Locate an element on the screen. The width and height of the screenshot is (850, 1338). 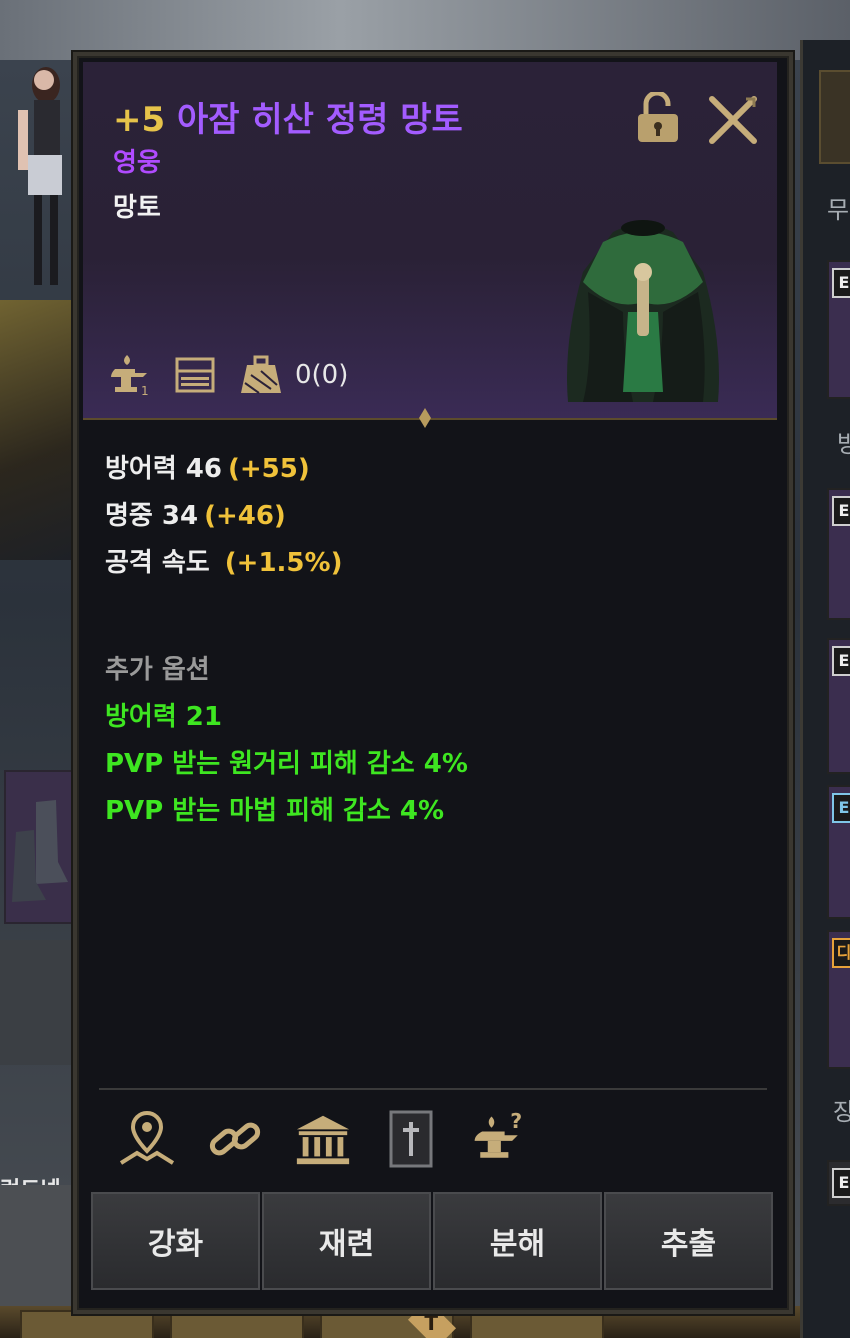
item-meta-row: 1 0(0) is located at coordinates (226, 375).